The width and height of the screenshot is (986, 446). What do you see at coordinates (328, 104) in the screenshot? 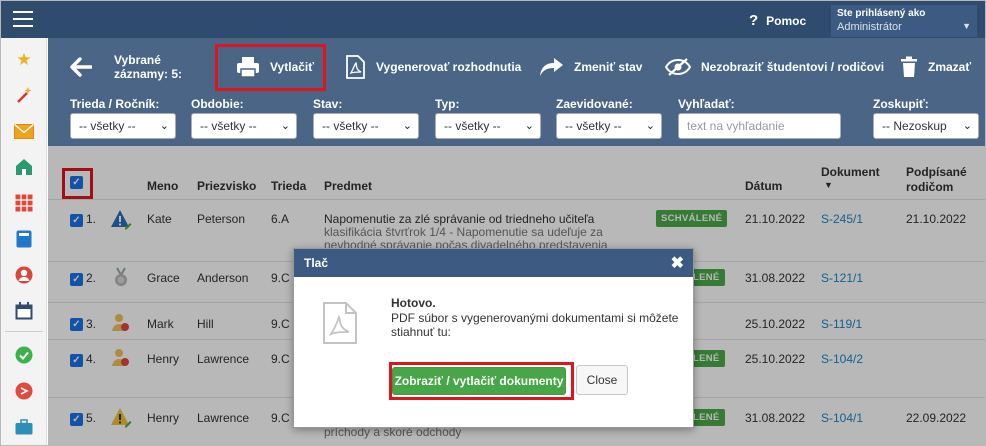
I see `filter-state-label: Stav:` at bounding box center [328, 104].